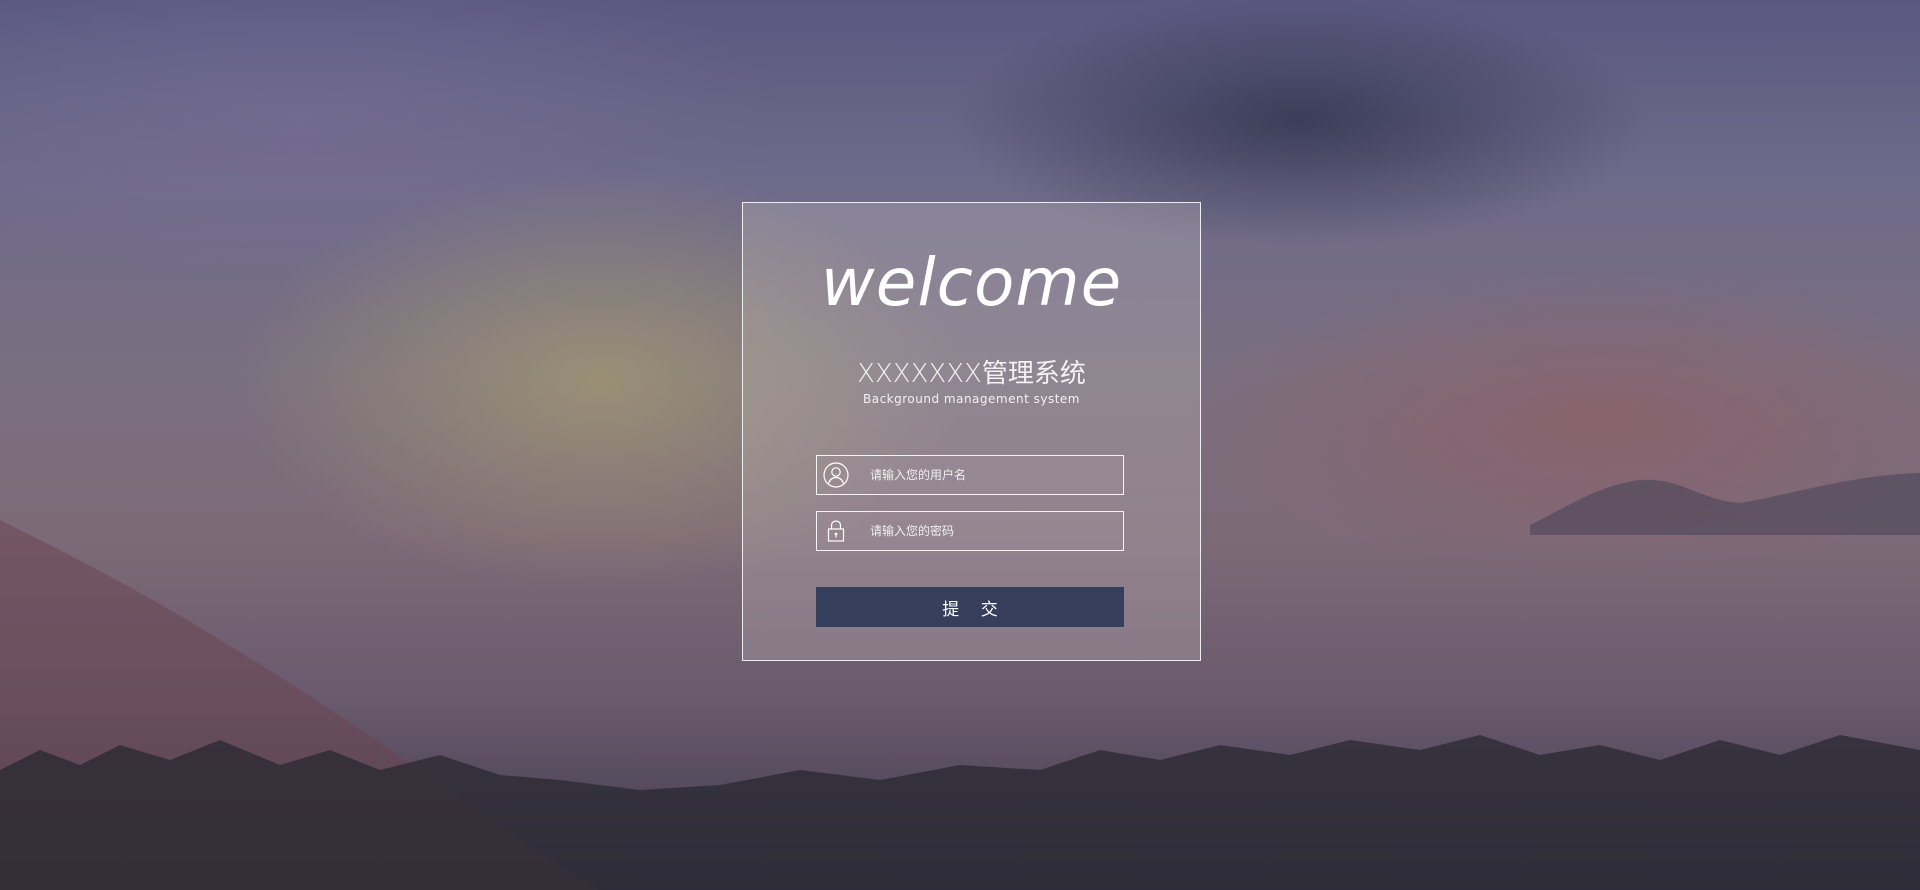 Image resolution: width=1920 pixels, height=890 pixels. What do you see at coordinates (970, 607) in the screenshot?
I see `submit-button: 提 交` at bounding box center [970, 607].